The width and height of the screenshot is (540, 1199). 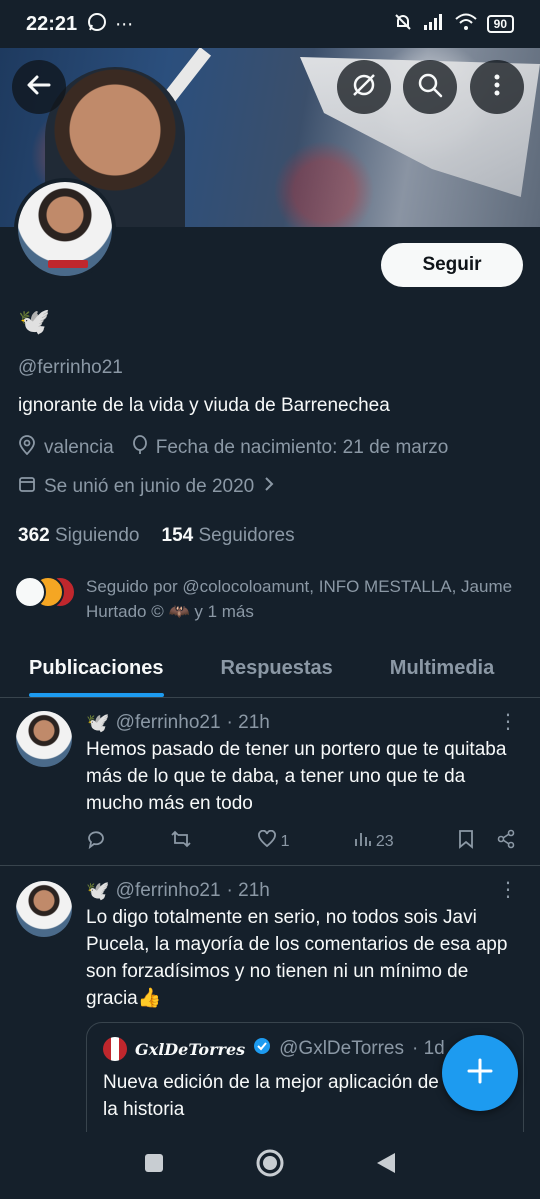 I want to click on whatsapp-icon, so click(x=97, y=24).